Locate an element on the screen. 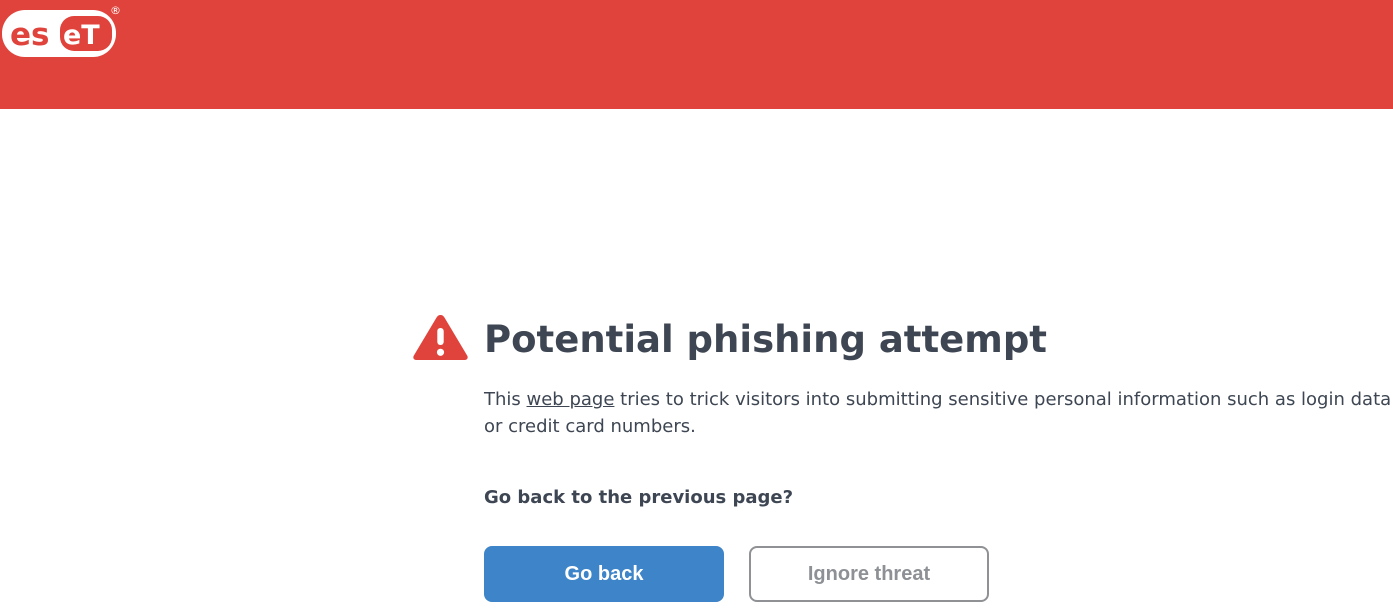 The width and height of the screenshot is (1393, 614). svg-text: es is located at coordinates (29, 35).